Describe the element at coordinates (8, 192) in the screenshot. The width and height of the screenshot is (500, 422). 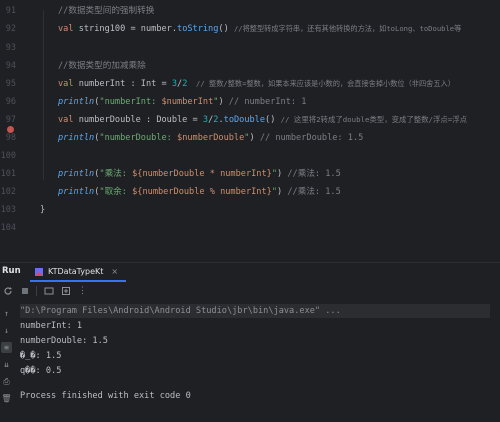
I see `line-number: 102` at that location.